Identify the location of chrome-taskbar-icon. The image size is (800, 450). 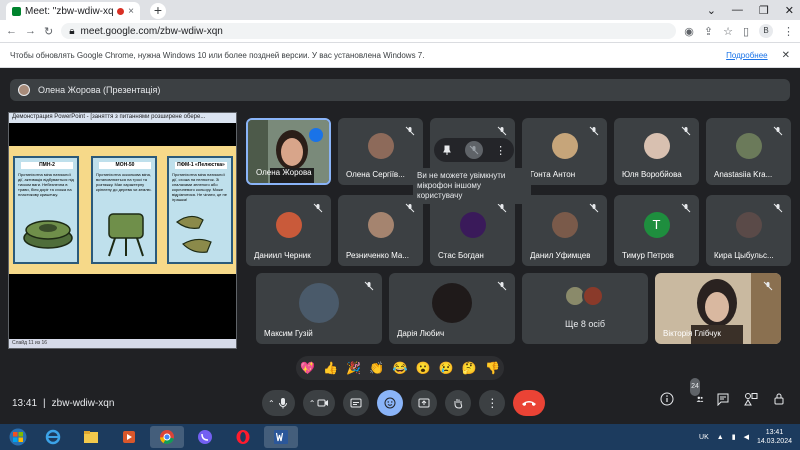
(167, 437).